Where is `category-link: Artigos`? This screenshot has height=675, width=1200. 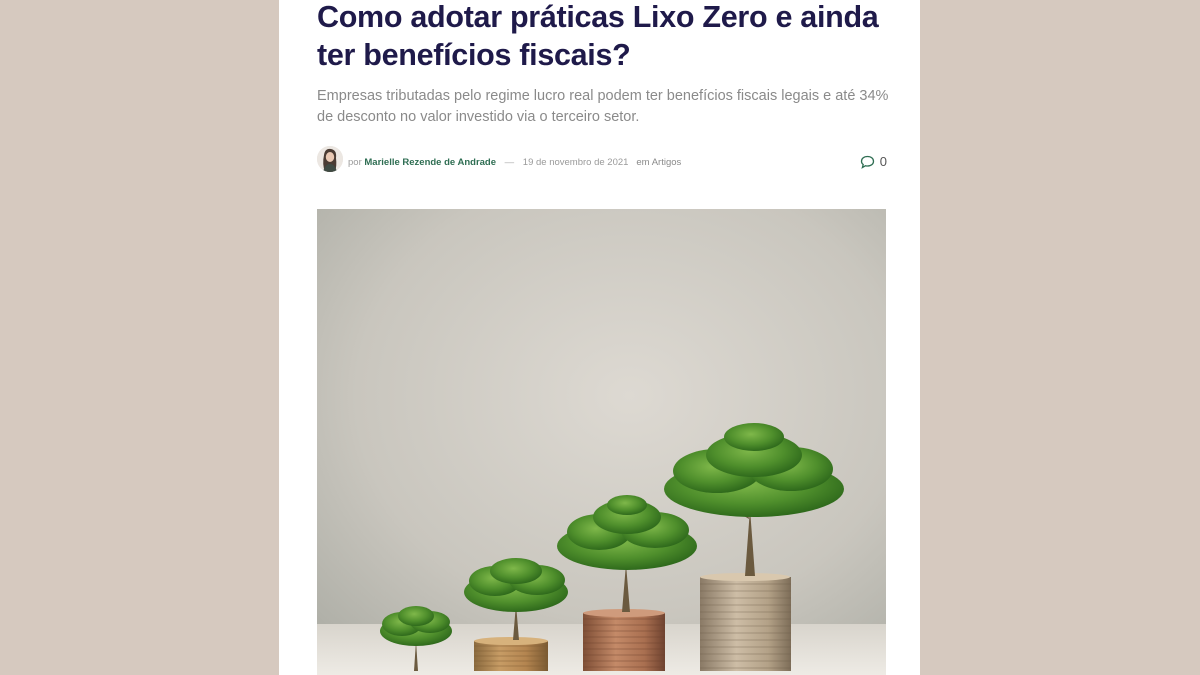
category-link: Artigos is located at coordinates (667, 162).